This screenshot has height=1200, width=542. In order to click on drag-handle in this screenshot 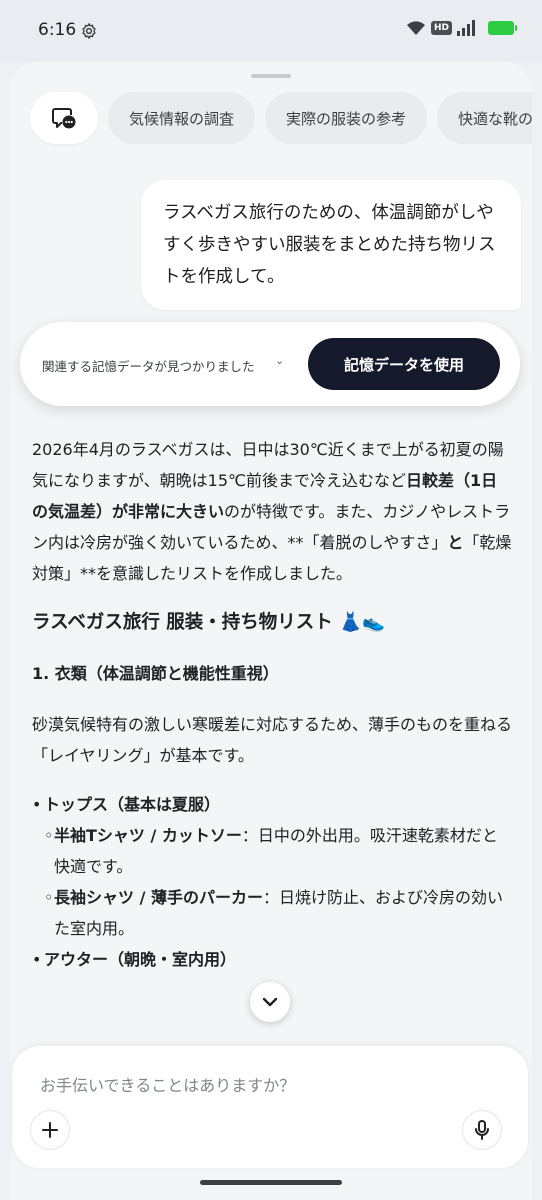, I will do `click(271, 76)`.